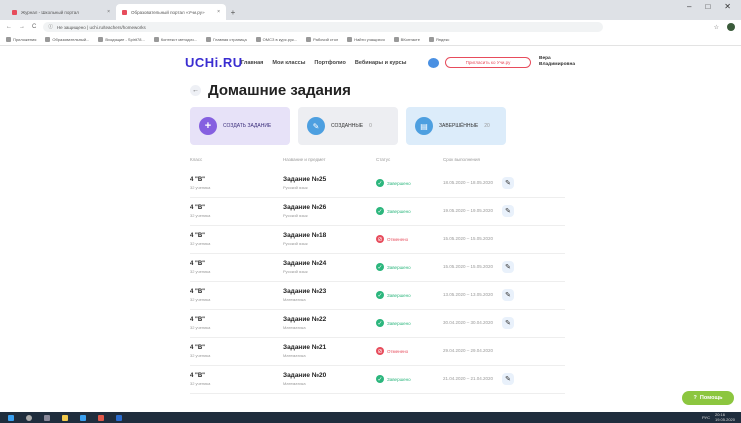 This screenshot has height=423, width=741. I want to click on maximize-button: □, so click(707, 6).